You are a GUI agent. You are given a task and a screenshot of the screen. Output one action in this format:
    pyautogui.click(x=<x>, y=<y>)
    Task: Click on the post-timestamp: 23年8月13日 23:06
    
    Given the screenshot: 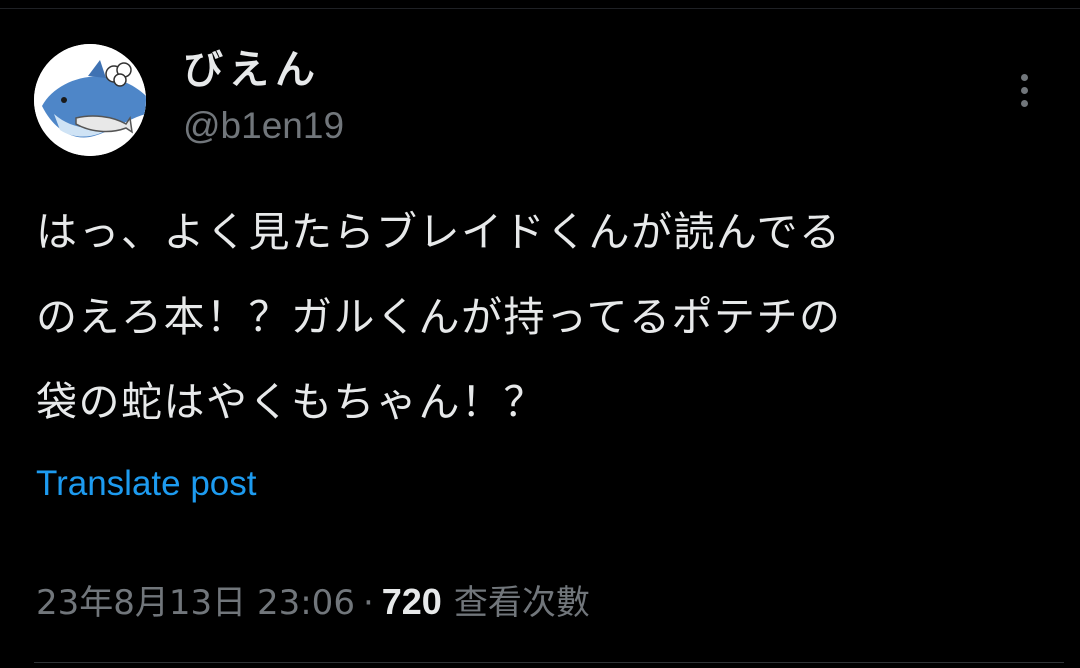 What is the action you would take?
    pyautogui.click(x=195, y=603)
    